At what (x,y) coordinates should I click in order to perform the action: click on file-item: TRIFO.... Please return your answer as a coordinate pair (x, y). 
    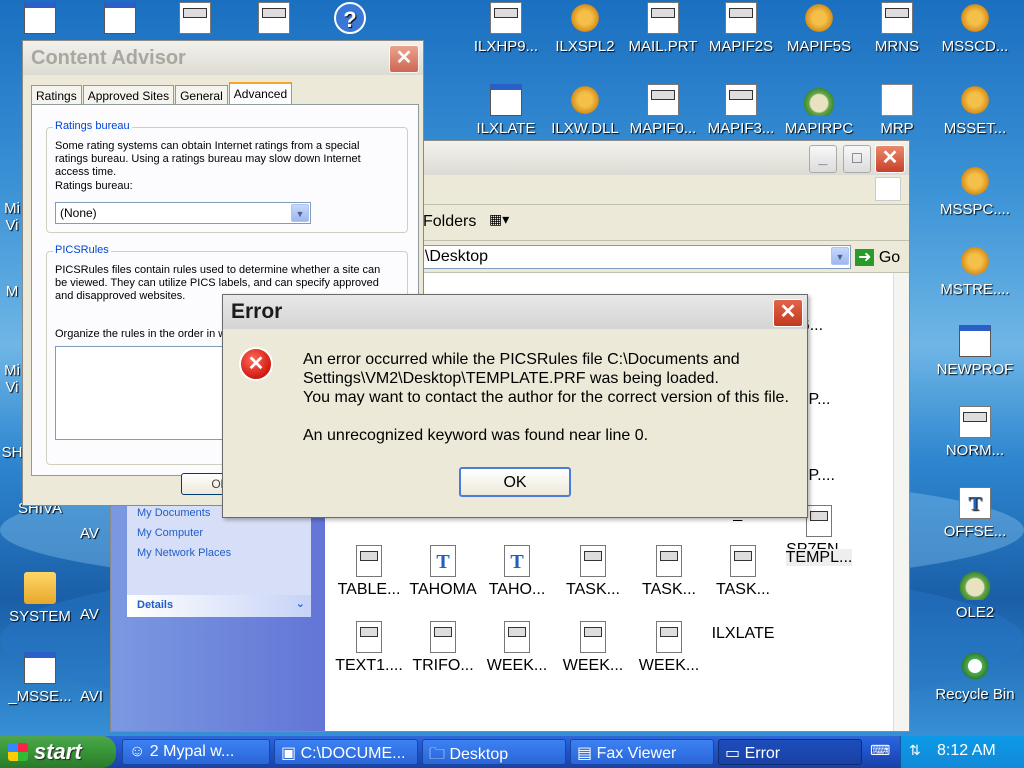
    Looking at the image, I should click on (443, 648).